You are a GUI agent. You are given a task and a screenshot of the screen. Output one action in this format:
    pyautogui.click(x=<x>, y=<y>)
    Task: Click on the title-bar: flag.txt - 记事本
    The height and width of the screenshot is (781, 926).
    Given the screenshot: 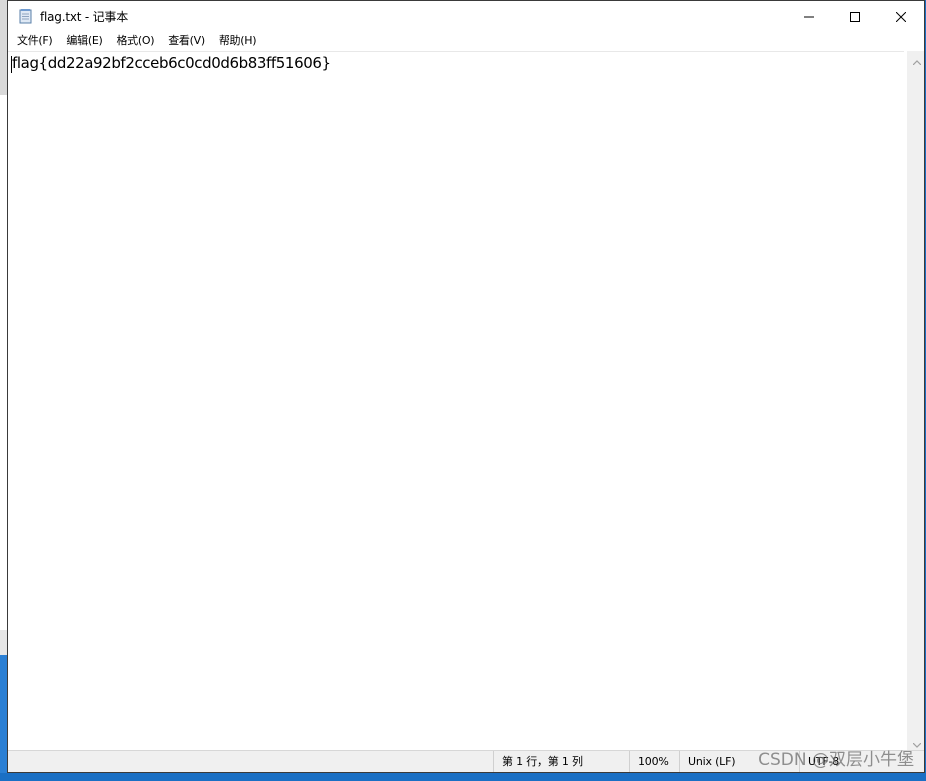 What is the action you would take?
    pyautogui.click(x=466, y=16)
    